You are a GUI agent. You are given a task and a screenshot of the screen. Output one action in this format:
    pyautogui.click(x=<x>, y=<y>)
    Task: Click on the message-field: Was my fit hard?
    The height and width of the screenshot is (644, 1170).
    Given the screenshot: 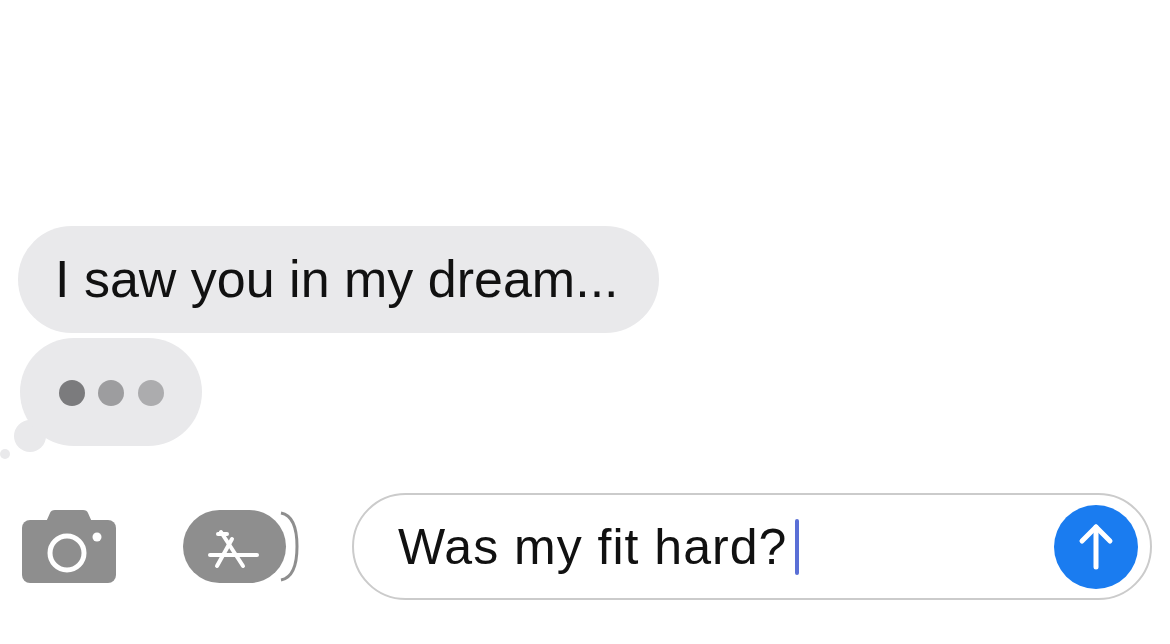 What is the action you would take?
    pyautogui.click(x=752, y=546)
    